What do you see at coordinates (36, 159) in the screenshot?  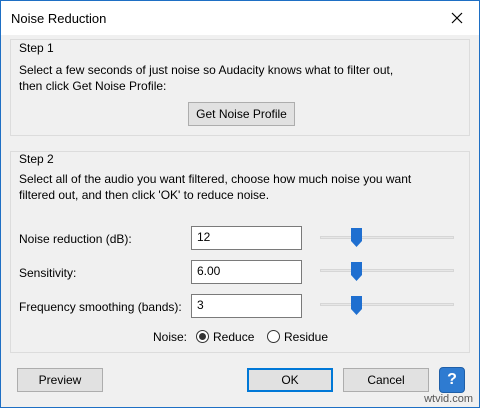 I see `step2-title: Step 2` at bounding box center [36, 159].